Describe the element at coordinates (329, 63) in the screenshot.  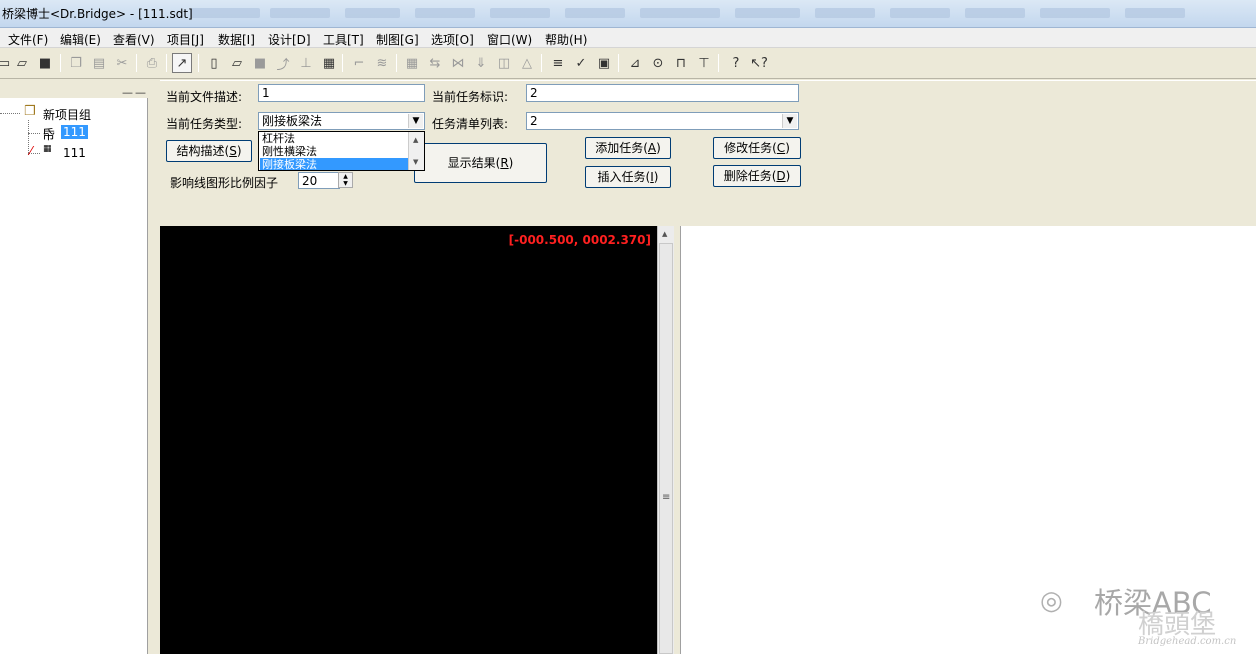
I see `calculator-icon: ▦` at that location.